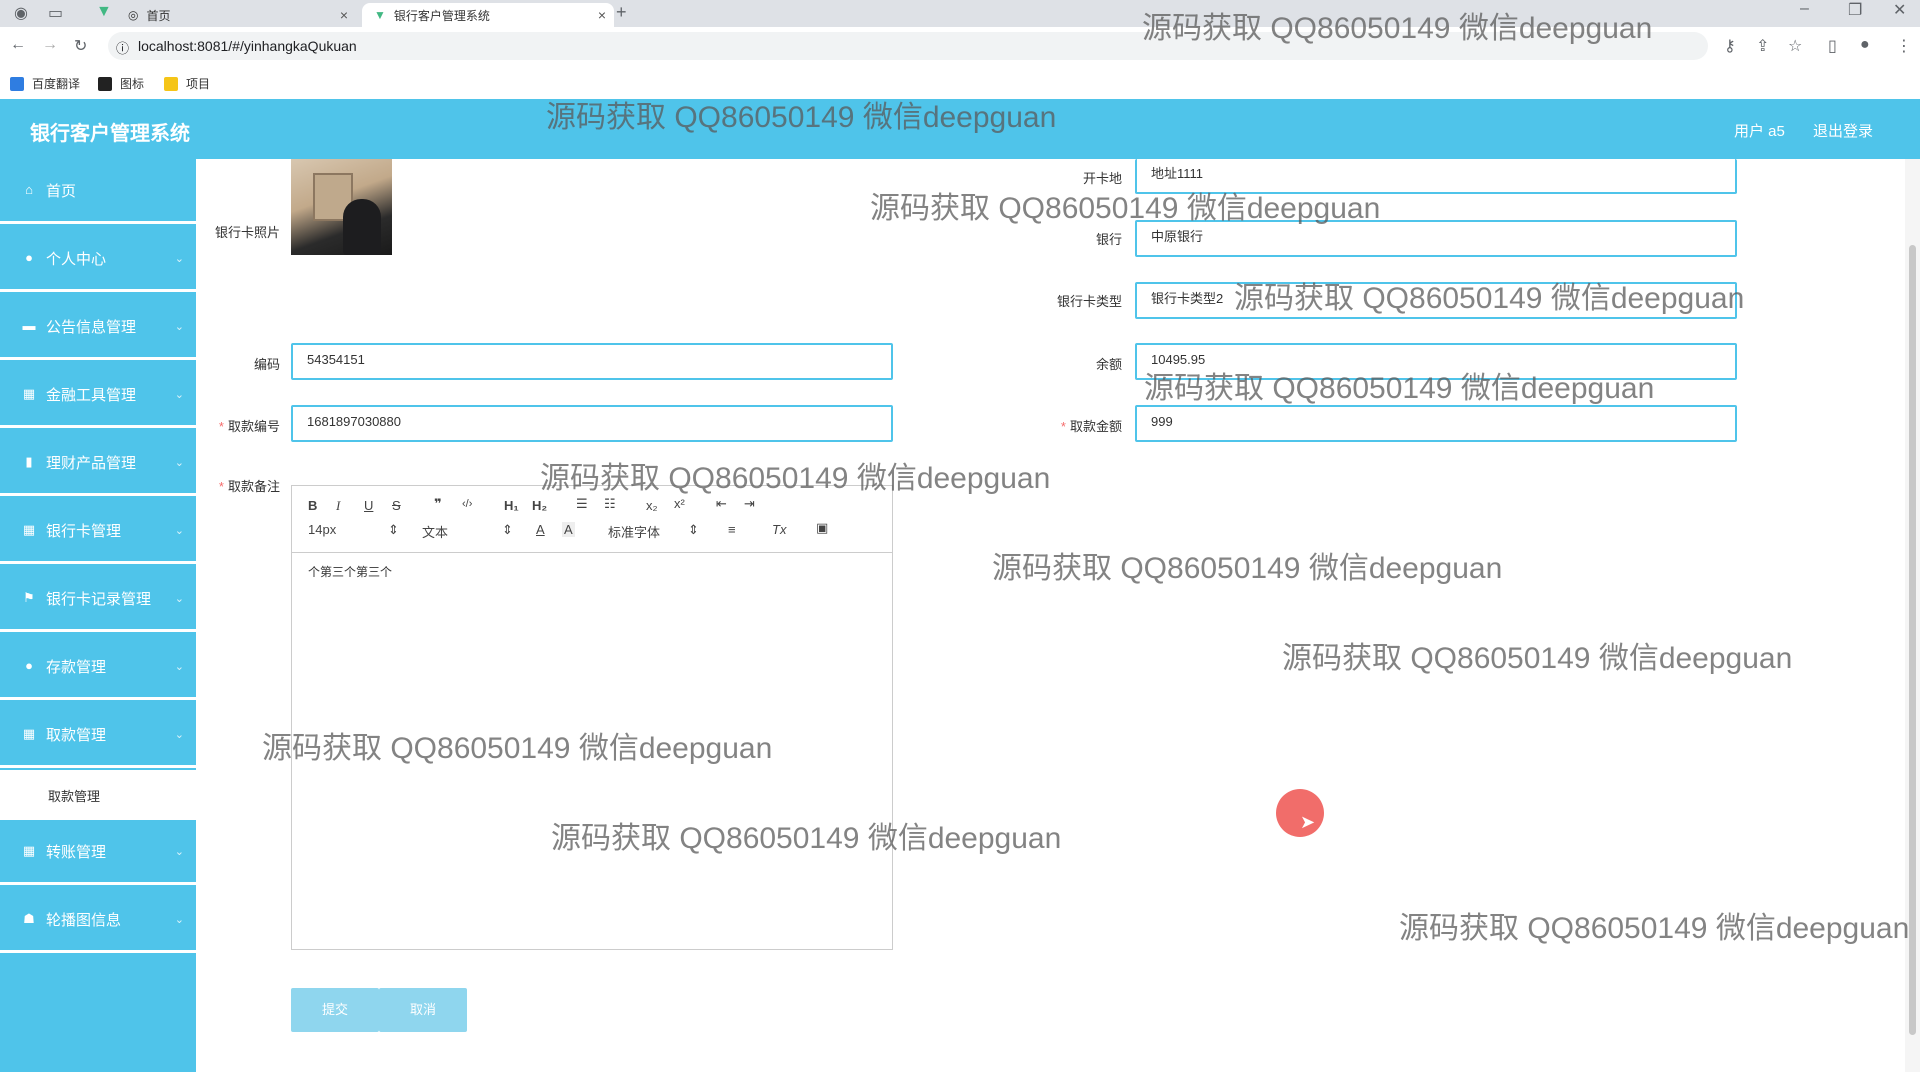 This screenshot has width=1920, height=1072. I want to click on sidebar-subitem-label: 取款管理, so click(74, 796).